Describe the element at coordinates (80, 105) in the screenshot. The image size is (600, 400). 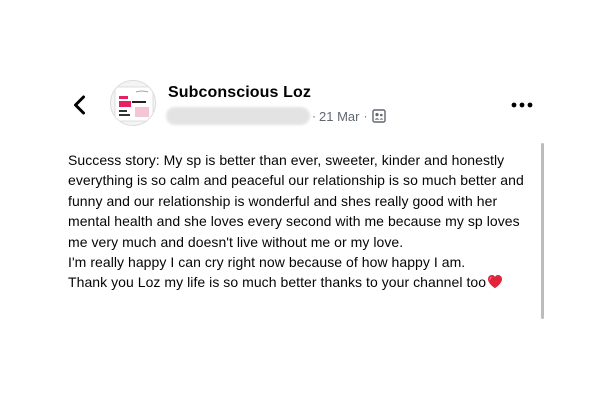
I see `back-icon` at that location.